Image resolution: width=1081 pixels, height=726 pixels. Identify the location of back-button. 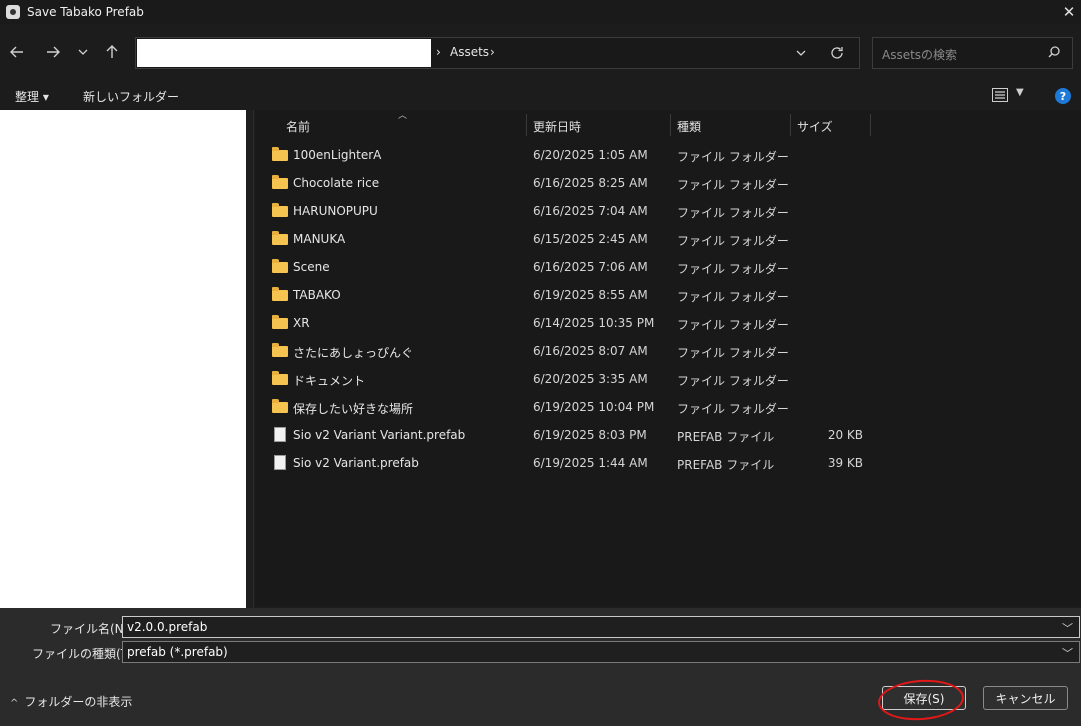
(17, 52).